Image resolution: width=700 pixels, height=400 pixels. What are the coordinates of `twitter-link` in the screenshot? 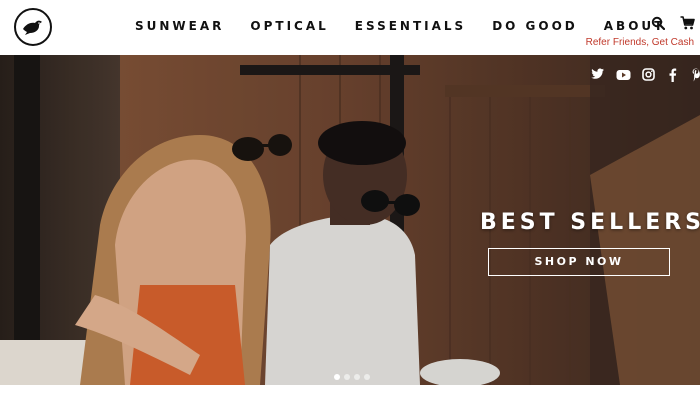 It's located at (598, 76).